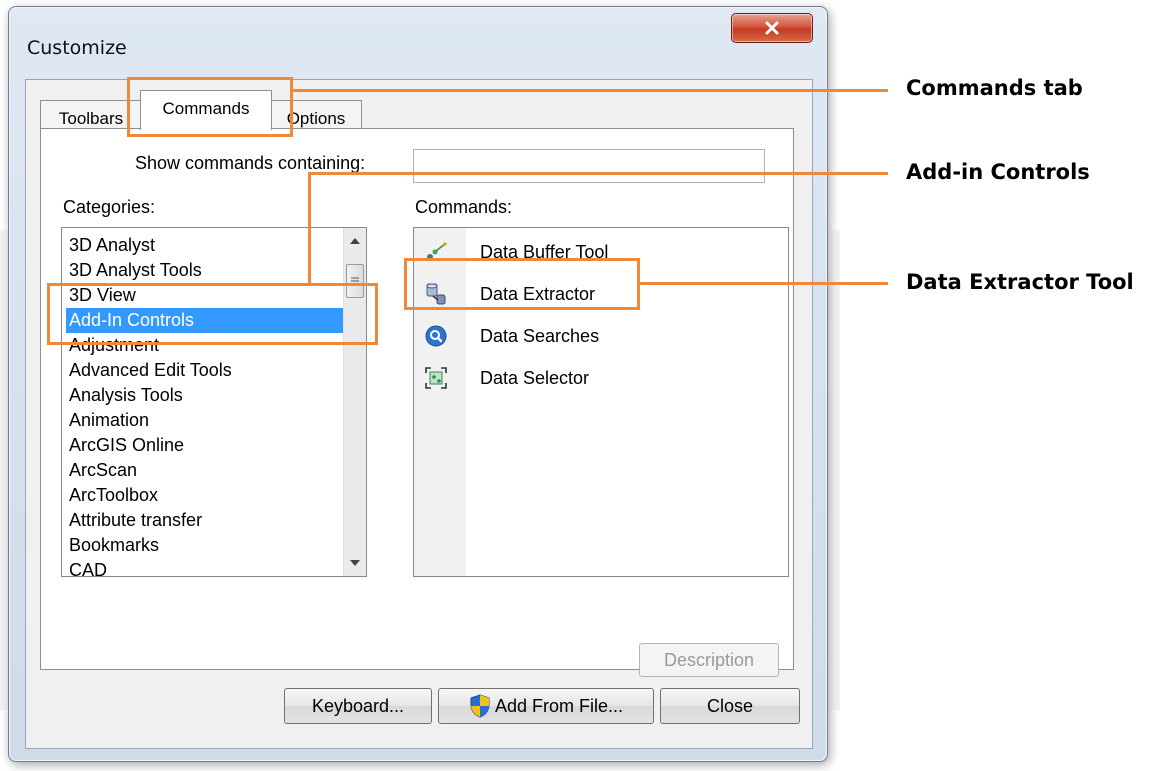 The width and height of the screenshot is (1165, 771). Describe the element at coordinates (207, 545) in the screenshot. I see `category-item: Bookmarks` at that location.